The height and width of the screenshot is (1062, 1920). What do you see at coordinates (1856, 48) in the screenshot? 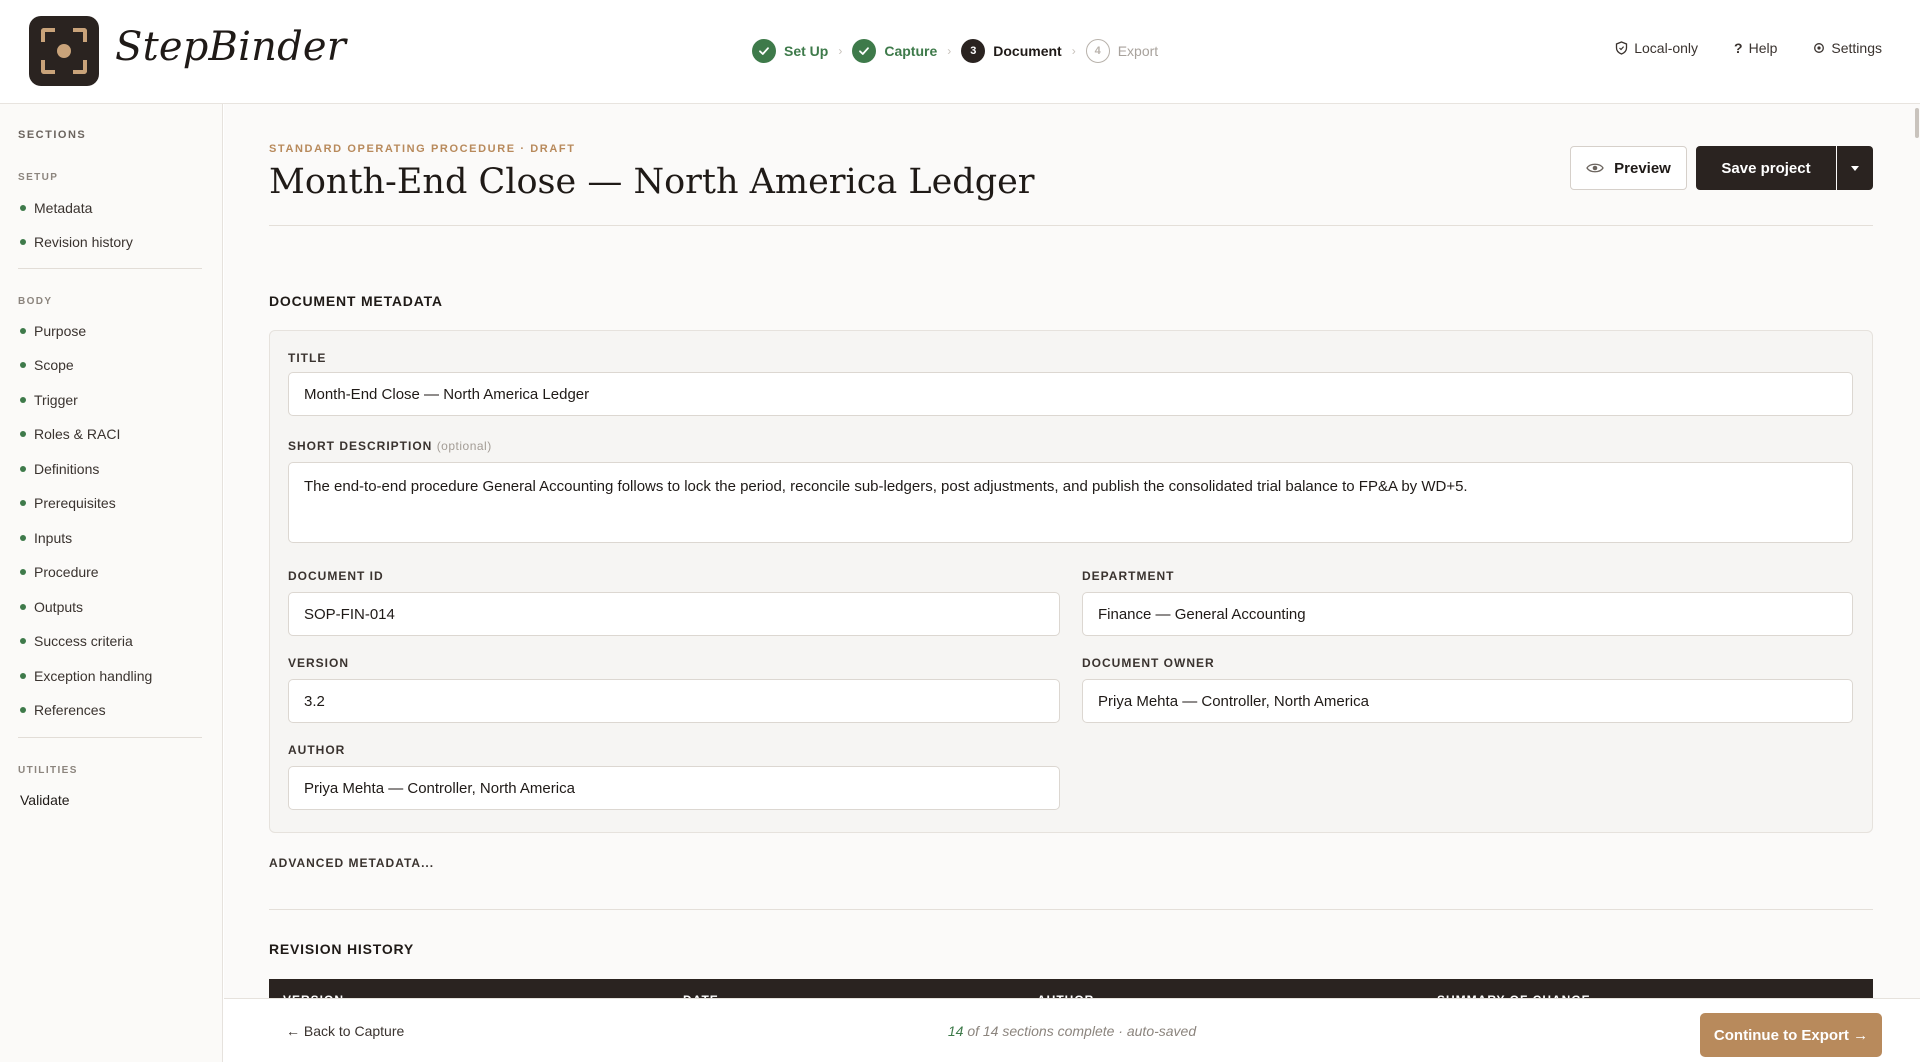
I see `settings-label: Settings` at bounding box center [1856, 48].